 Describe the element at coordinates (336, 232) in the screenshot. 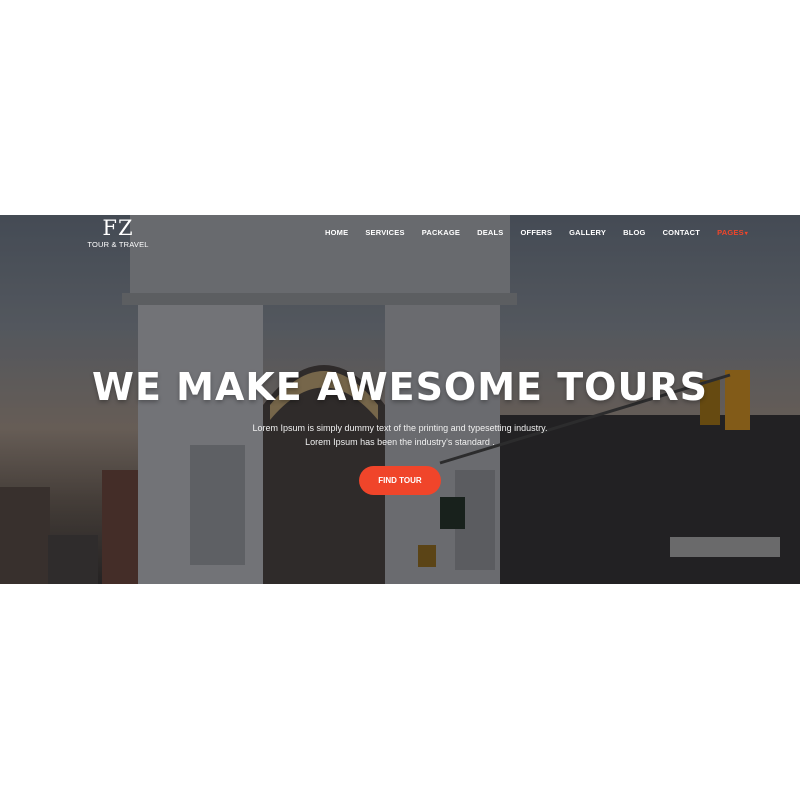

I see `nav-home: HOME` at that location.